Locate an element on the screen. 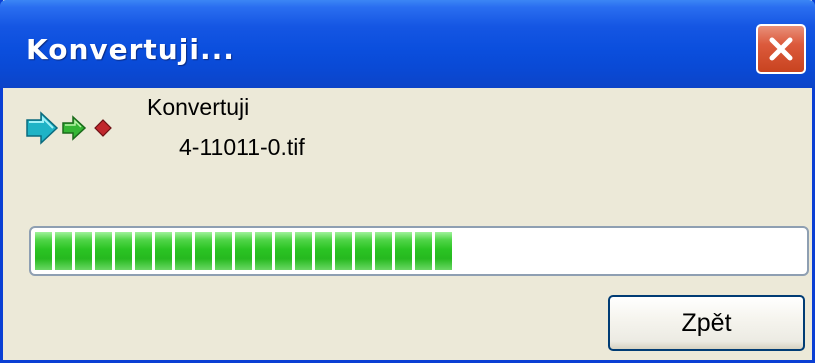  progress-bar is located at coordinates (419, 251).